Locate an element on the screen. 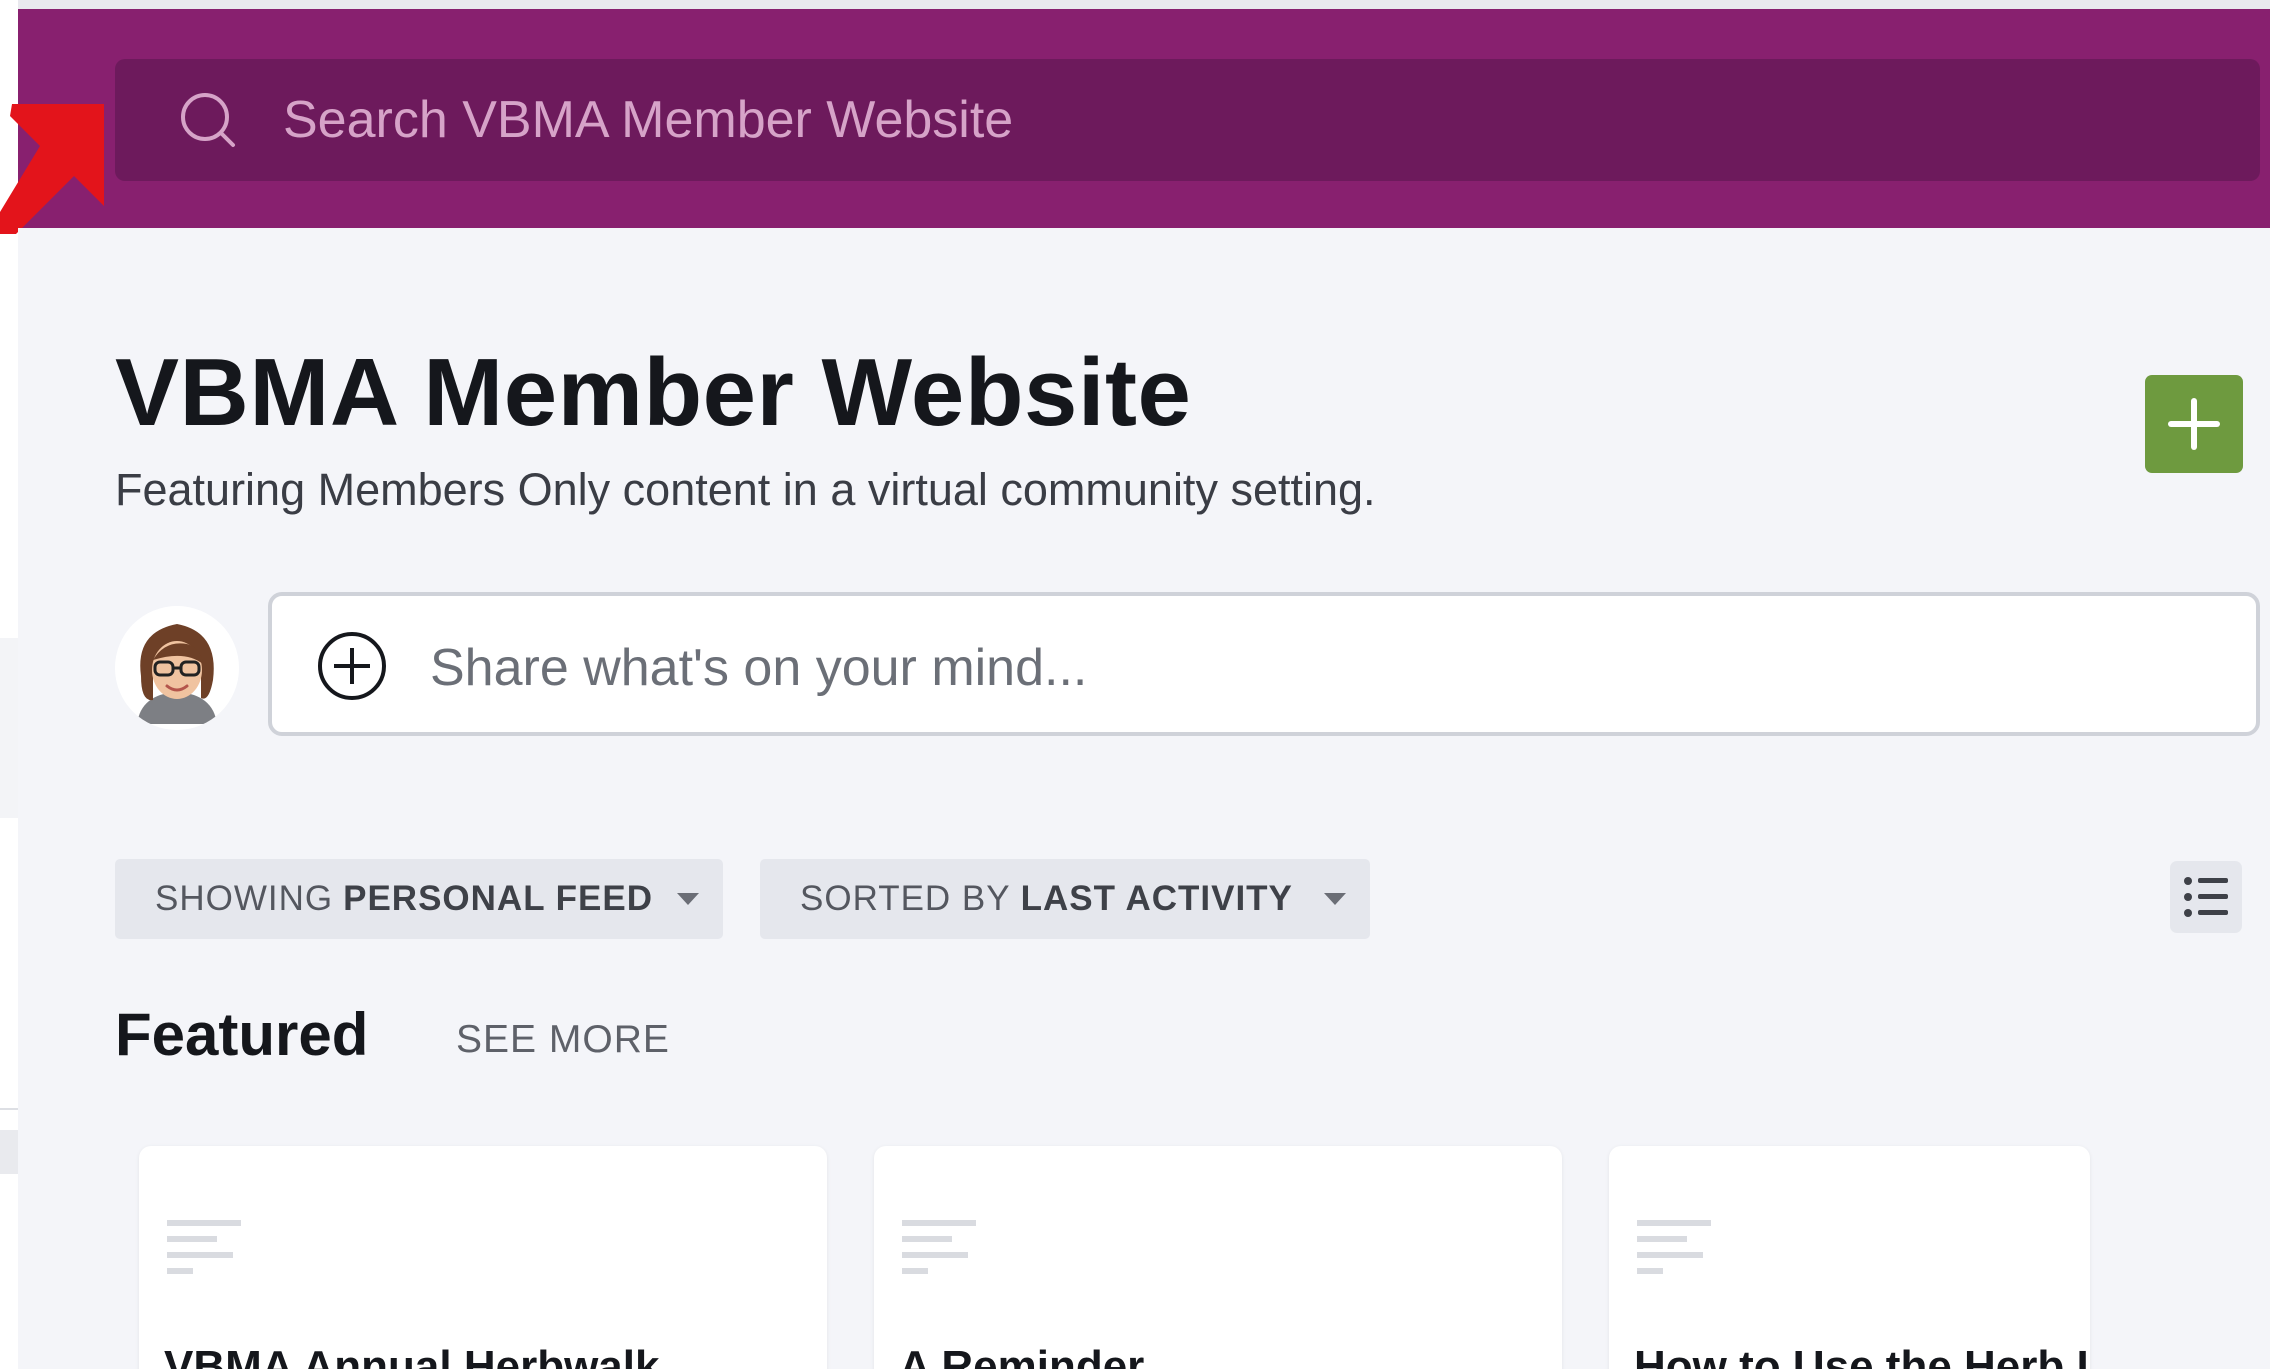  see-more-link: SEE MORE is located at coordinates (563, 1040).